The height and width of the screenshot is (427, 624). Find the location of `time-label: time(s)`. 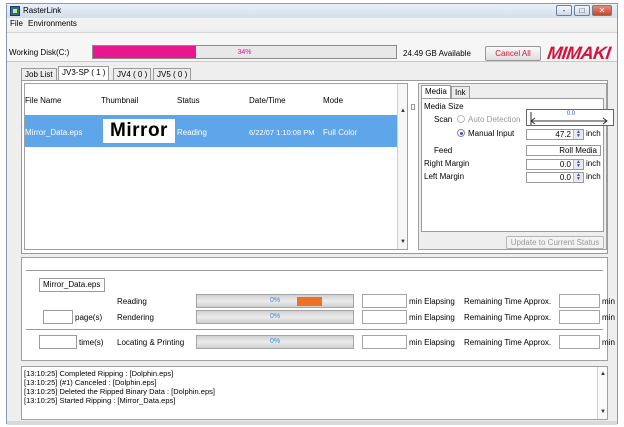

time-label: time(s) is located at coordinates (91, 342).